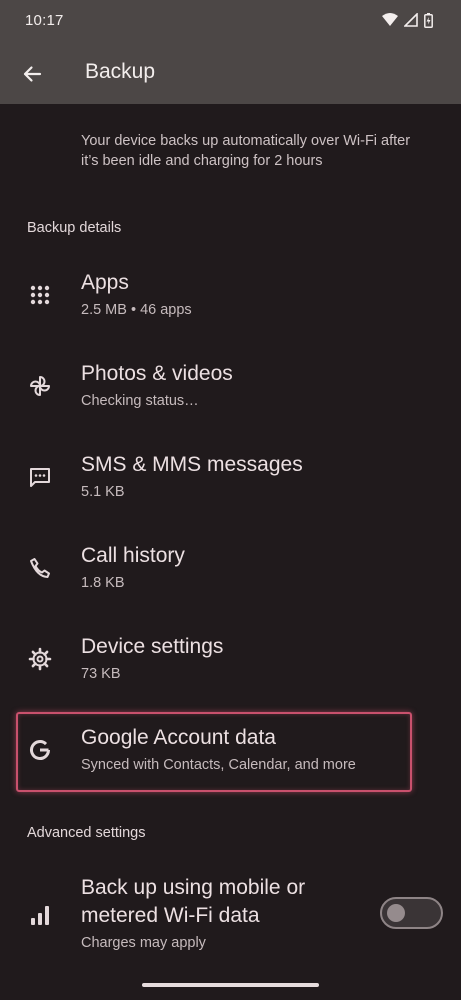  What do you see at coordinates (133, 555) in the screenshot?
I see `item-title: Call history` at bounding box center [133, 555].